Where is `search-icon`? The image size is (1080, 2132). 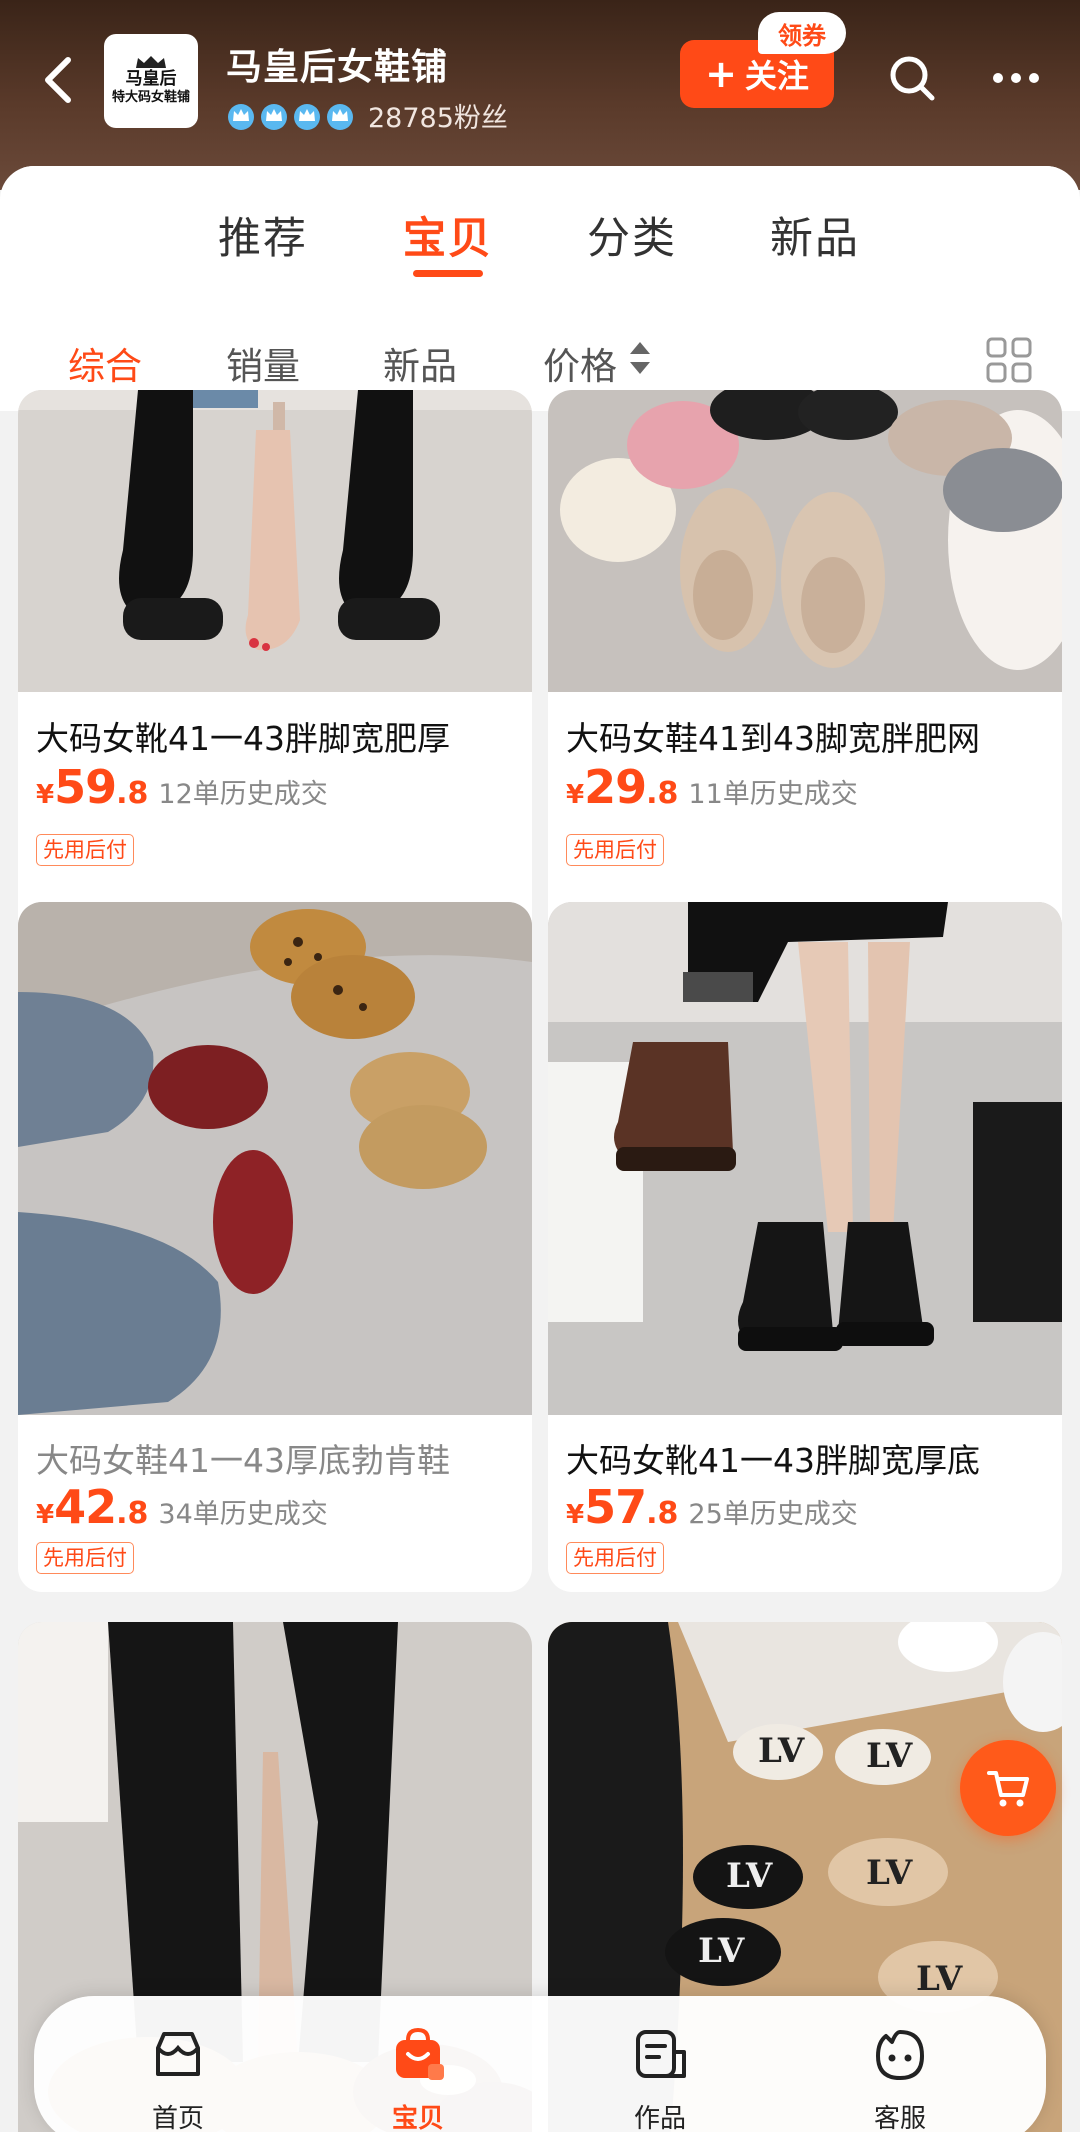 search-icon is located at coordinates (912, 78).